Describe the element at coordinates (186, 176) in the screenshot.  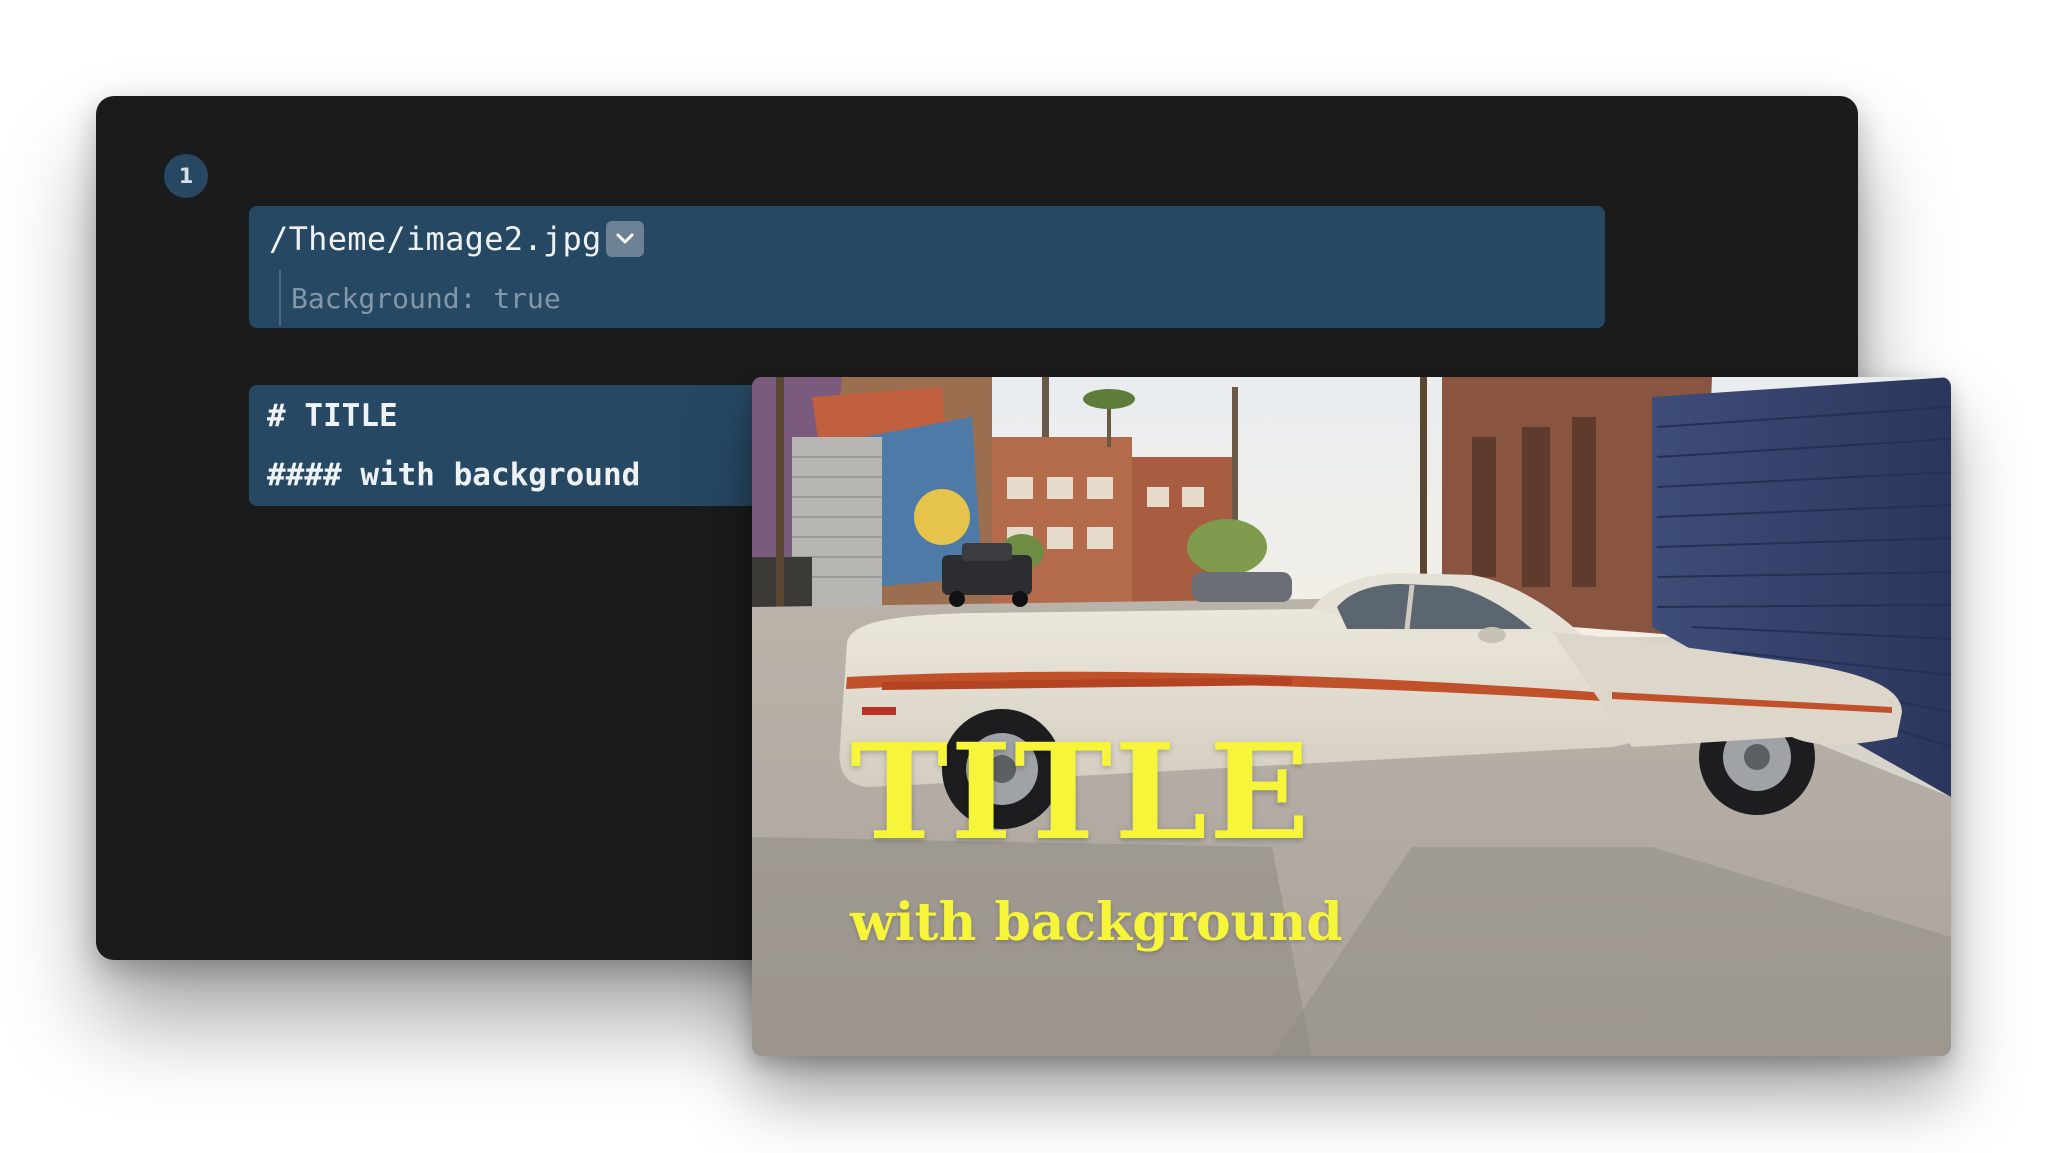
I see `slide-number-badge: 1` at that location.